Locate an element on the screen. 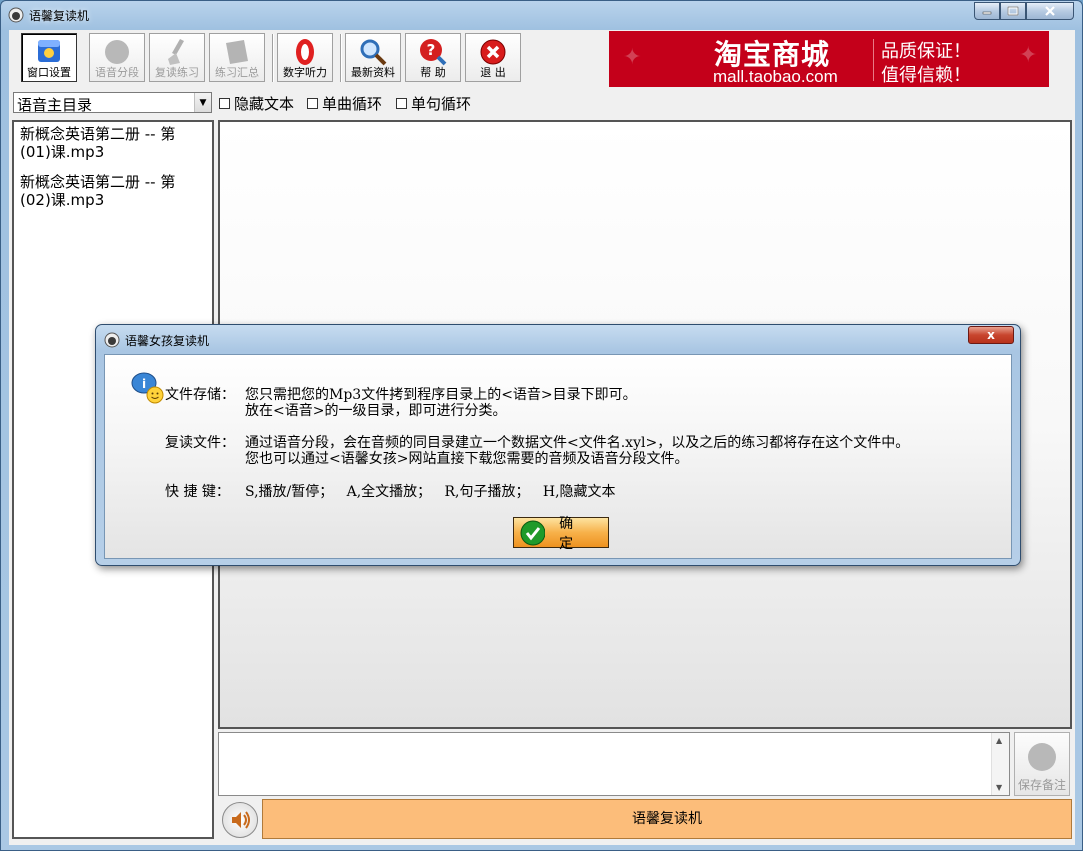 The image size is (1083, 851). magnifier-icon is located at coordinates (373, 52).